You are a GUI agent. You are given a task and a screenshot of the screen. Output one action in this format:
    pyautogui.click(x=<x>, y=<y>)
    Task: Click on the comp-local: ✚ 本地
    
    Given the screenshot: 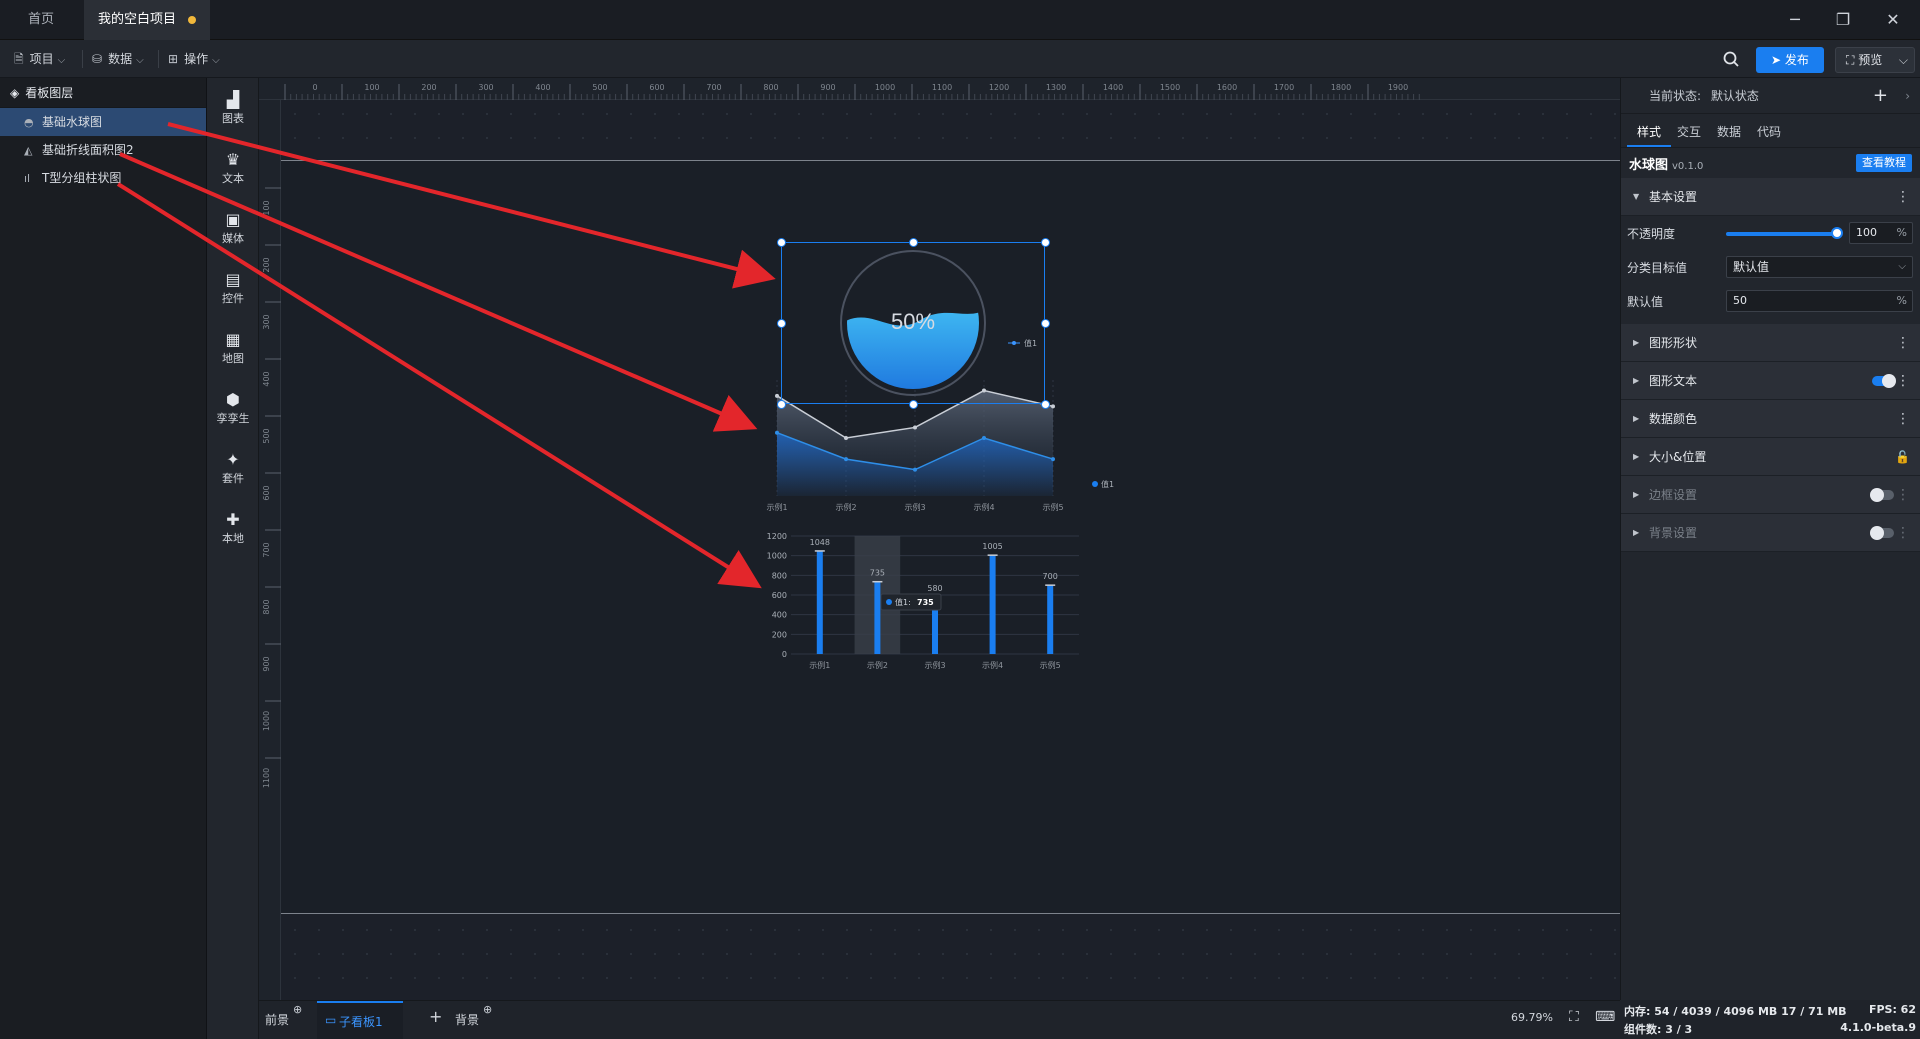 What is the action you would take?
    pyautogui.click(x=233, y=528)
    